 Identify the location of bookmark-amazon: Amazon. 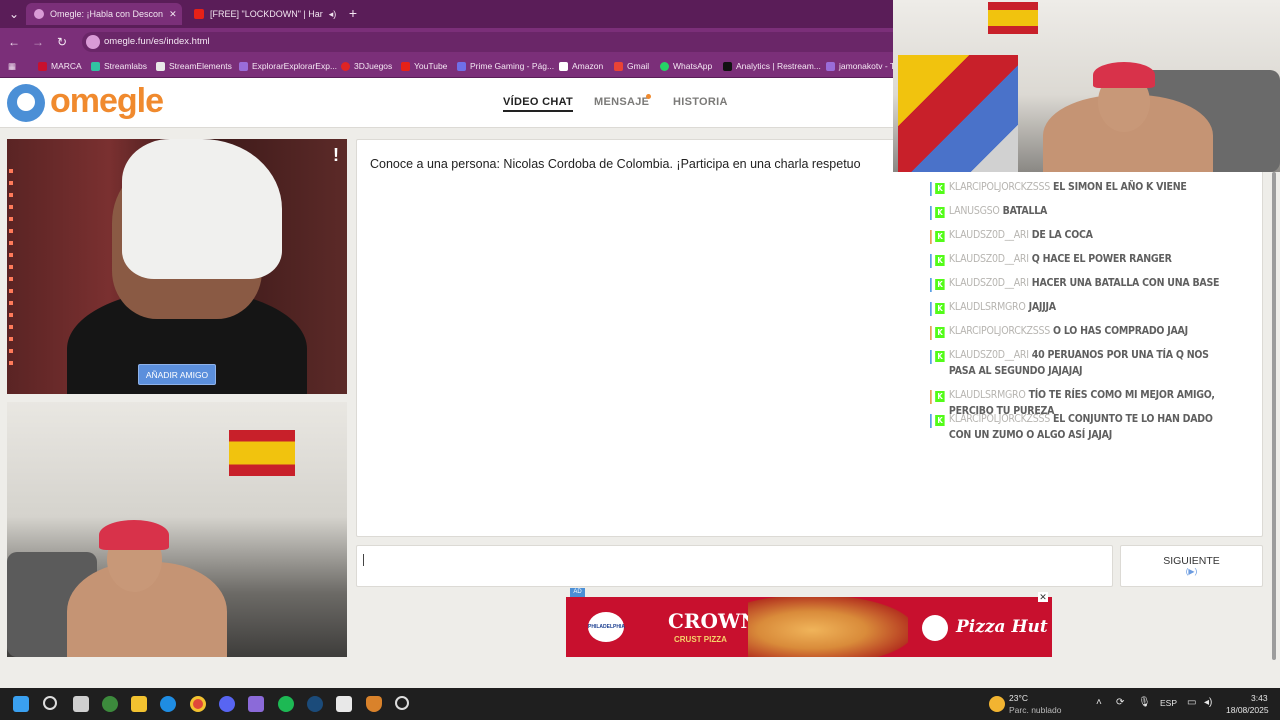
(581, 66).